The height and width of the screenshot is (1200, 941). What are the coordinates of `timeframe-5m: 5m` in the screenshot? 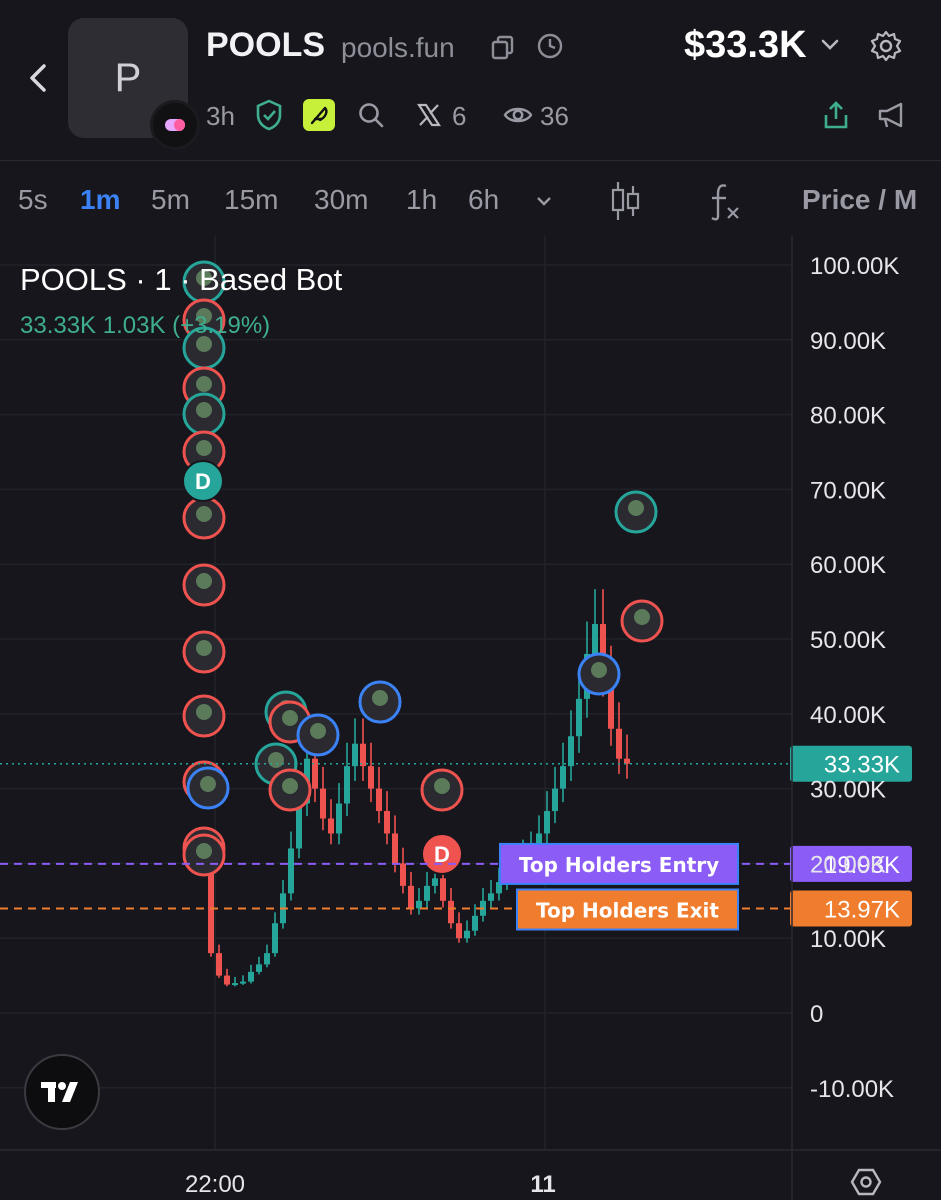 It's located at (170, 200).